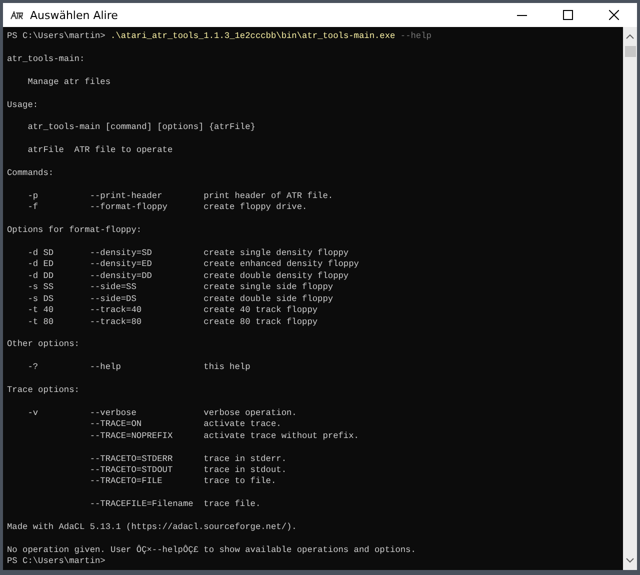 The width and height of the screenshot is (640, 575). What do you see at coordinates (180, 287) in the screenshot?
I see `output-line: -s SS --side=SS create single side floppy` at bounding box center [180, 287].